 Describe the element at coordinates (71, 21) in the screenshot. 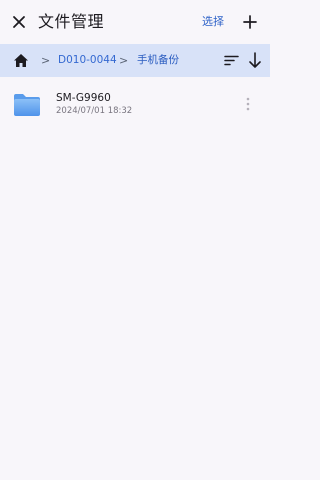

I see `page-title: 文件管理` at that location.